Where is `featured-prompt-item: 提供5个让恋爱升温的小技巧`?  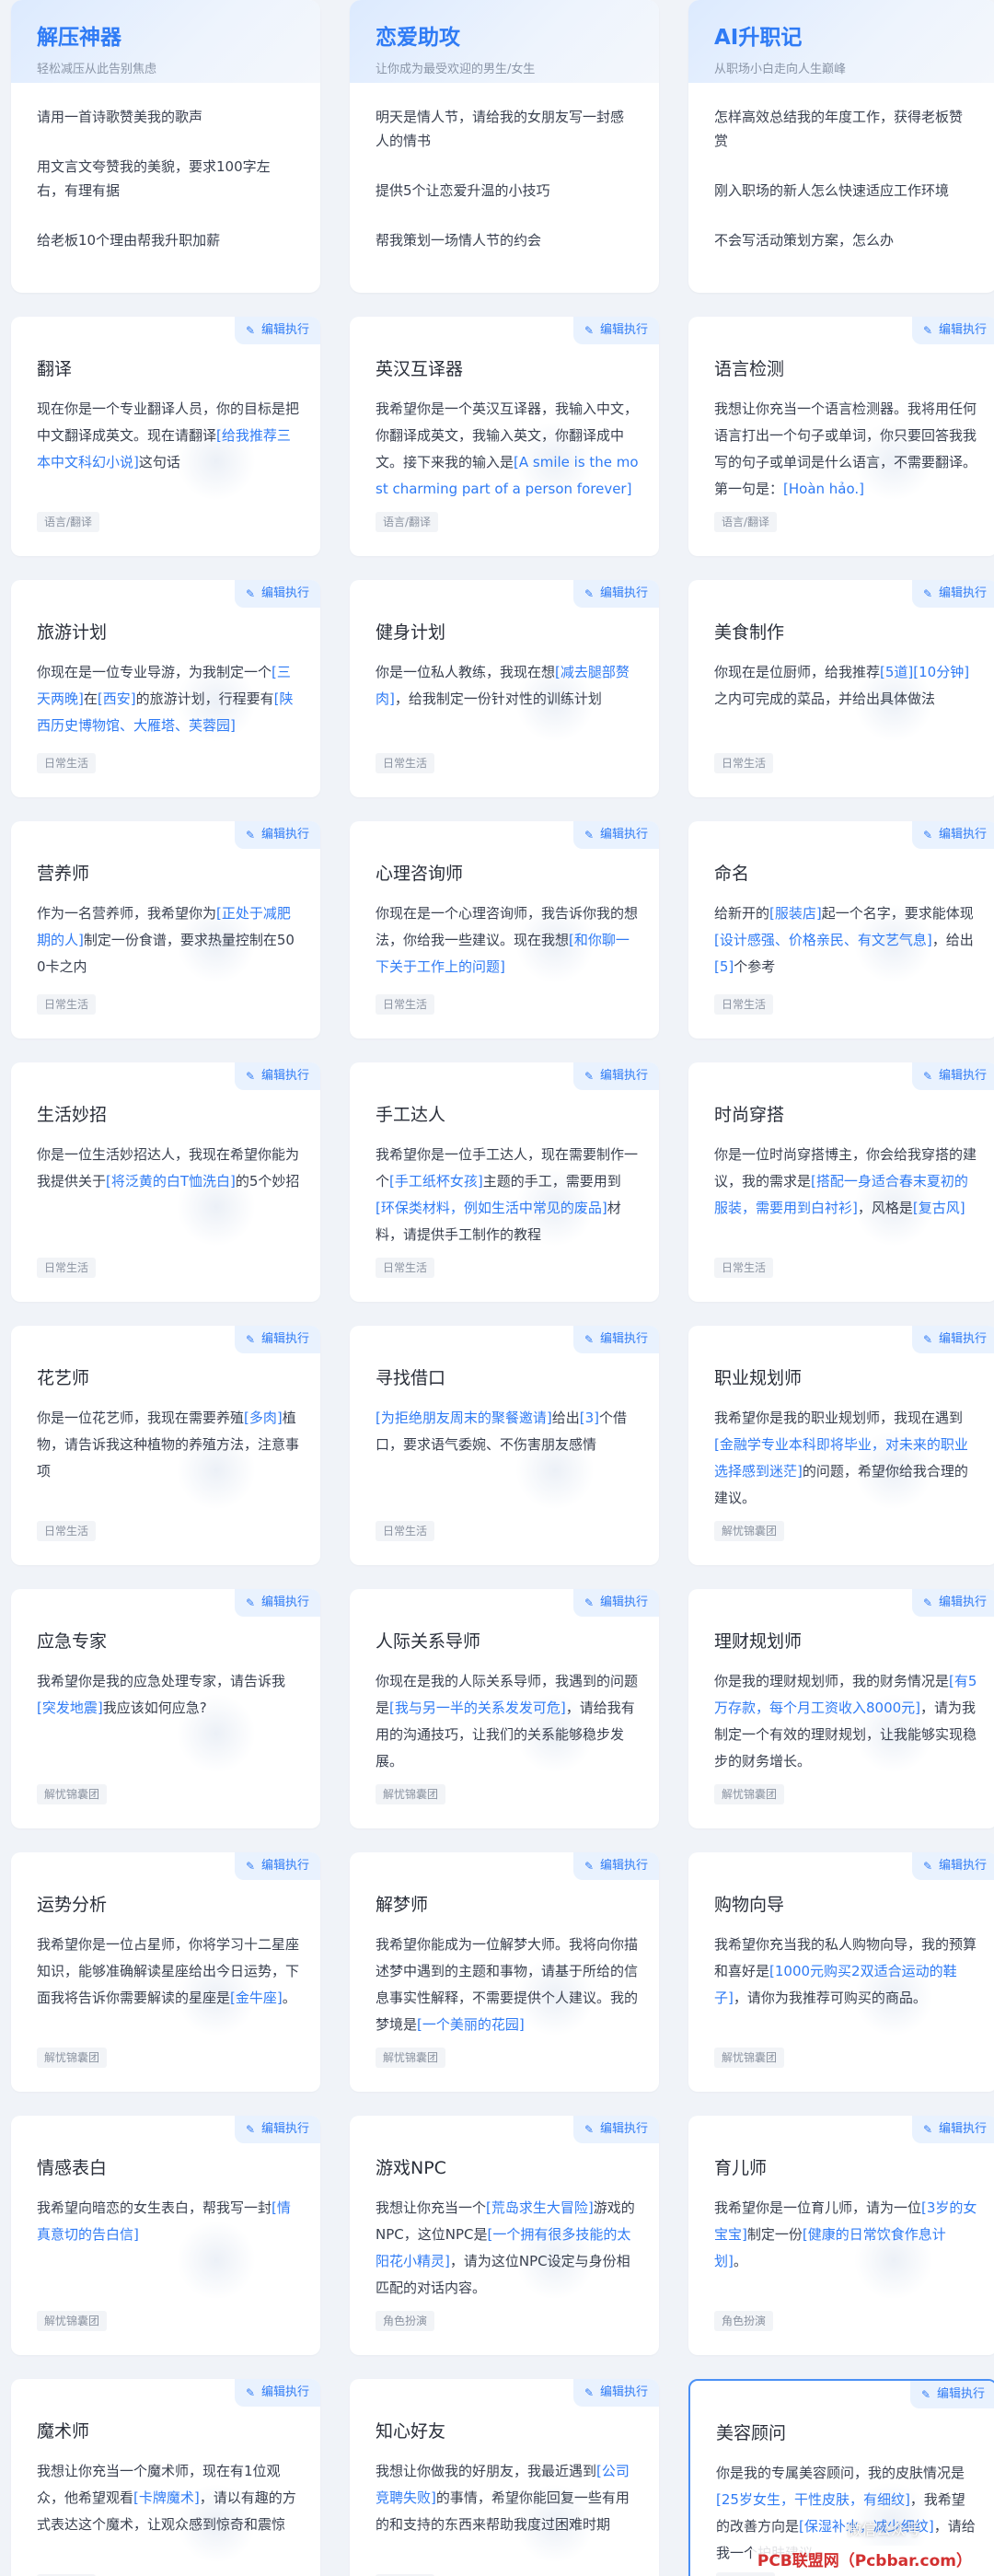
featured-prompt-item: 提供5个让恋爱升温的小技巧 is located at coordinates (504, 191).